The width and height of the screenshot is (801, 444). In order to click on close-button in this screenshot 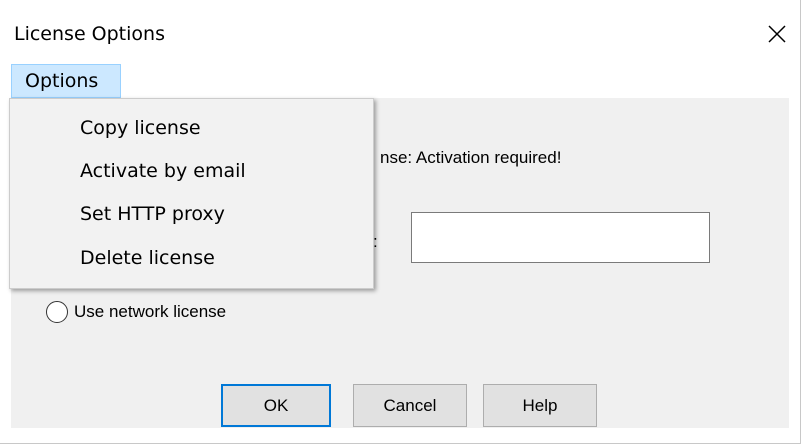, I will do `click(777, 34)`.